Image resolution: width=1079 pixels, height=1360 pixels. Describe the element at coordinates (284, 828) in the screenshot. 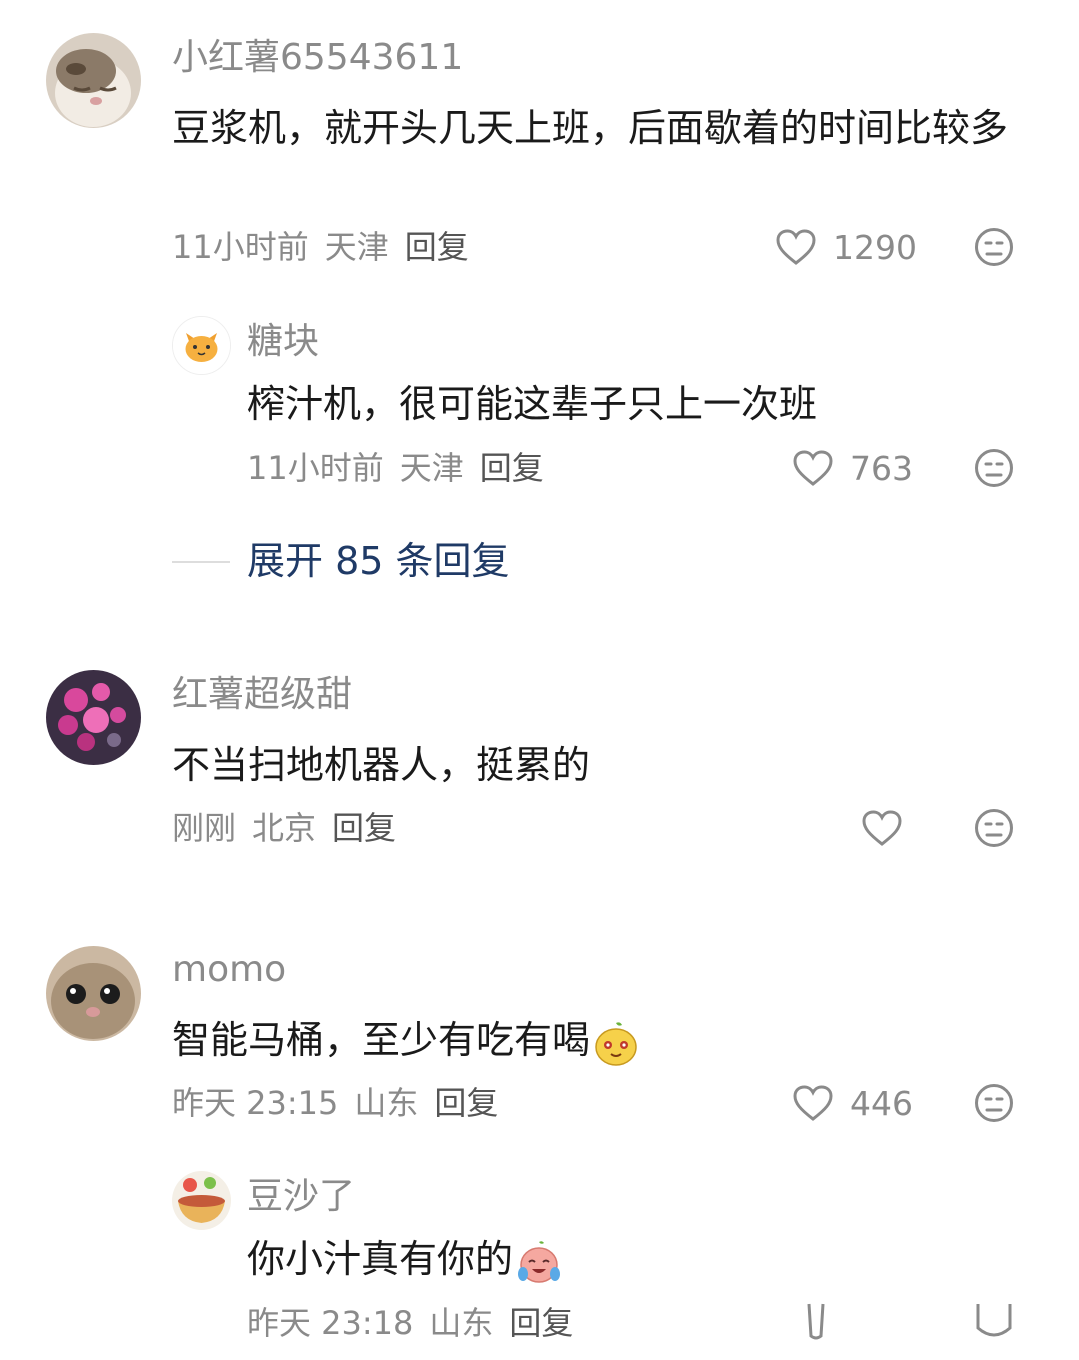

I see `comment-location: 北京` at that location.